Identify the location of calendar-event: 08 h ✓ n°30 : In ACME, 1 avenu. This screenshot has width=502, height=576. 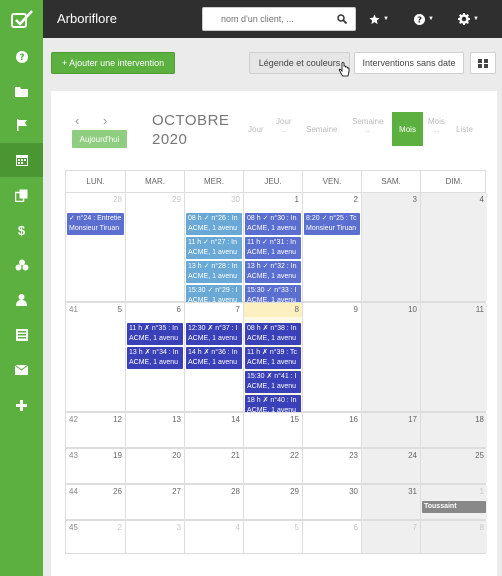
(273, 224).